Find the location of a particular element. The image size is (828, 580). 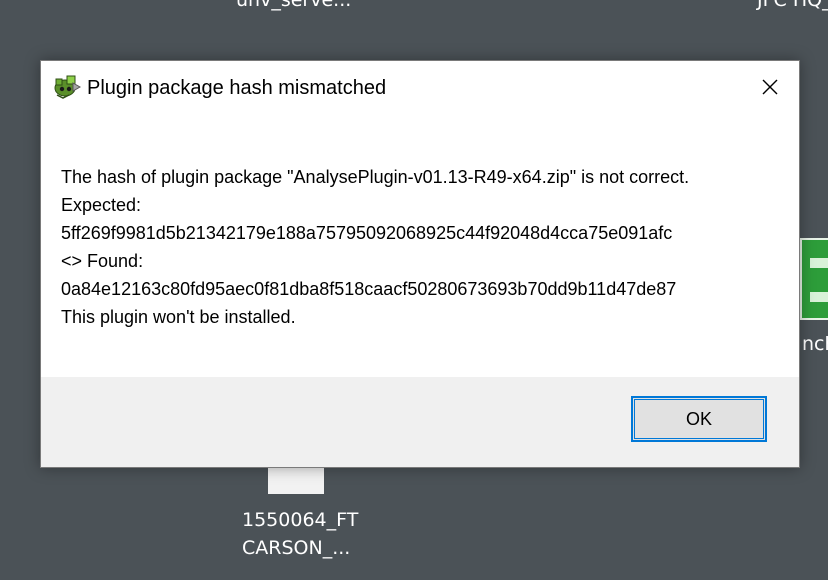

desktop-icon-label-line1: 1550064_FT is located at coordinates (300, 520).